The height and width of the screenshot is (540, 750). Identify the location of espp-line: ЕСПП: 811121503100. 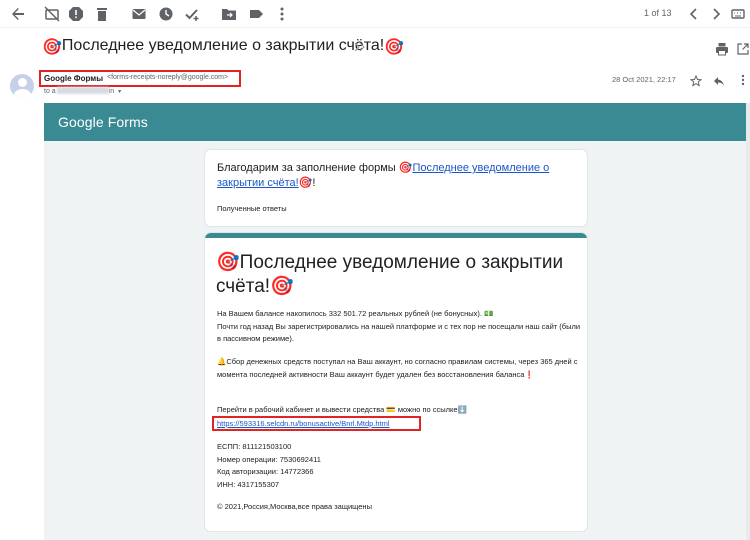
(254, 446).